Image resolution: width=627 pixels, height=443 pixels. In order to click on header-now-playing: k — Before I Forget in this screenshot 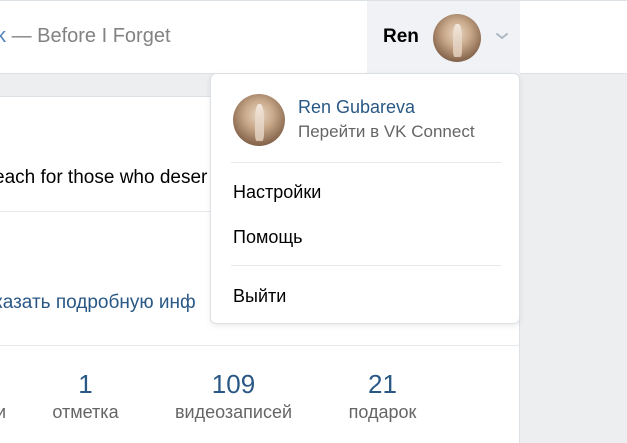, I will do `click(85, 36)`.